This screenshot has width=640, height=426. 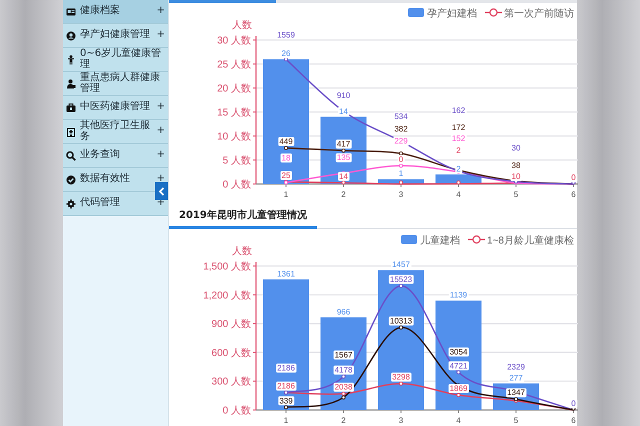 I want to click on briefcase-icon, so click(x=71, y=107).